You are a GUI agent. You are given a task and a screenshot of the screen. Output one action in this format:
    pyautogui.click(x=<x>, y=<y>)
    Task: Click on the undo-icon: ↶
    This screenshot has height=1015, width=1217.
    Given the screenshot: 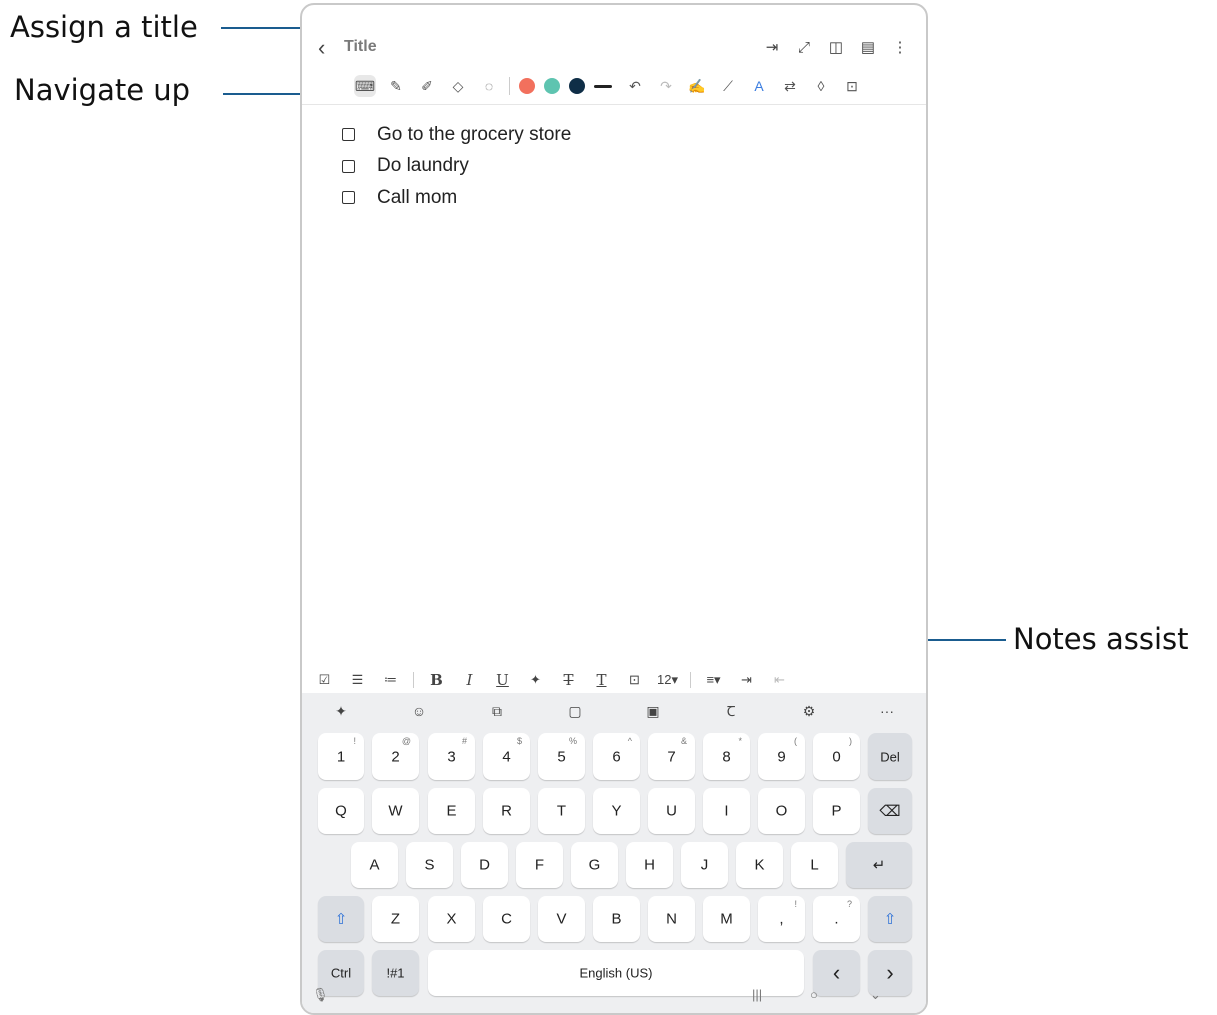 What is the action you would take?
    pyautogui.click(x=635, y=86)
    